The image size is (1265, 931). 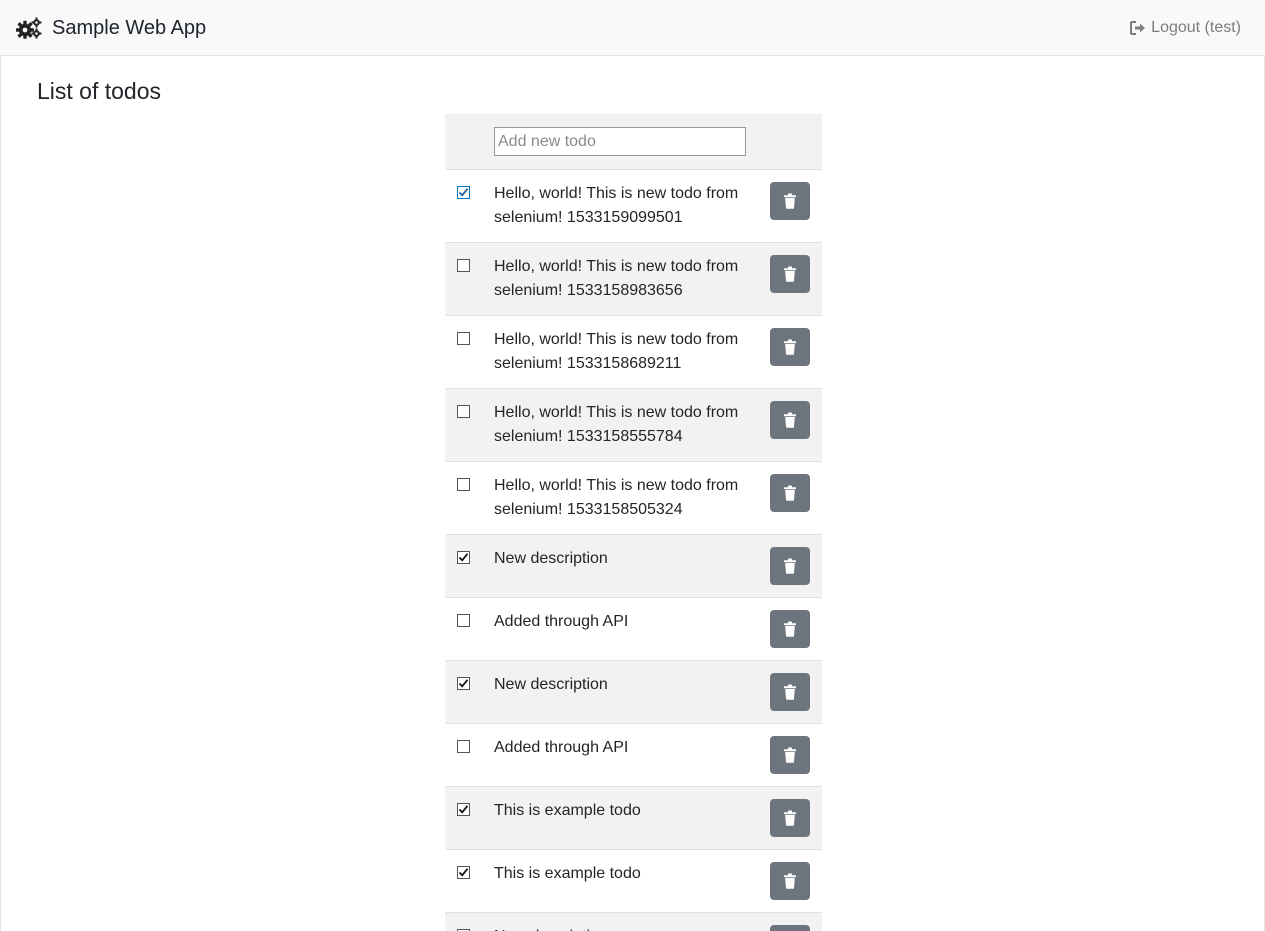 I want to click on brand-link: Sample Web App, so click(x=111, y=28).